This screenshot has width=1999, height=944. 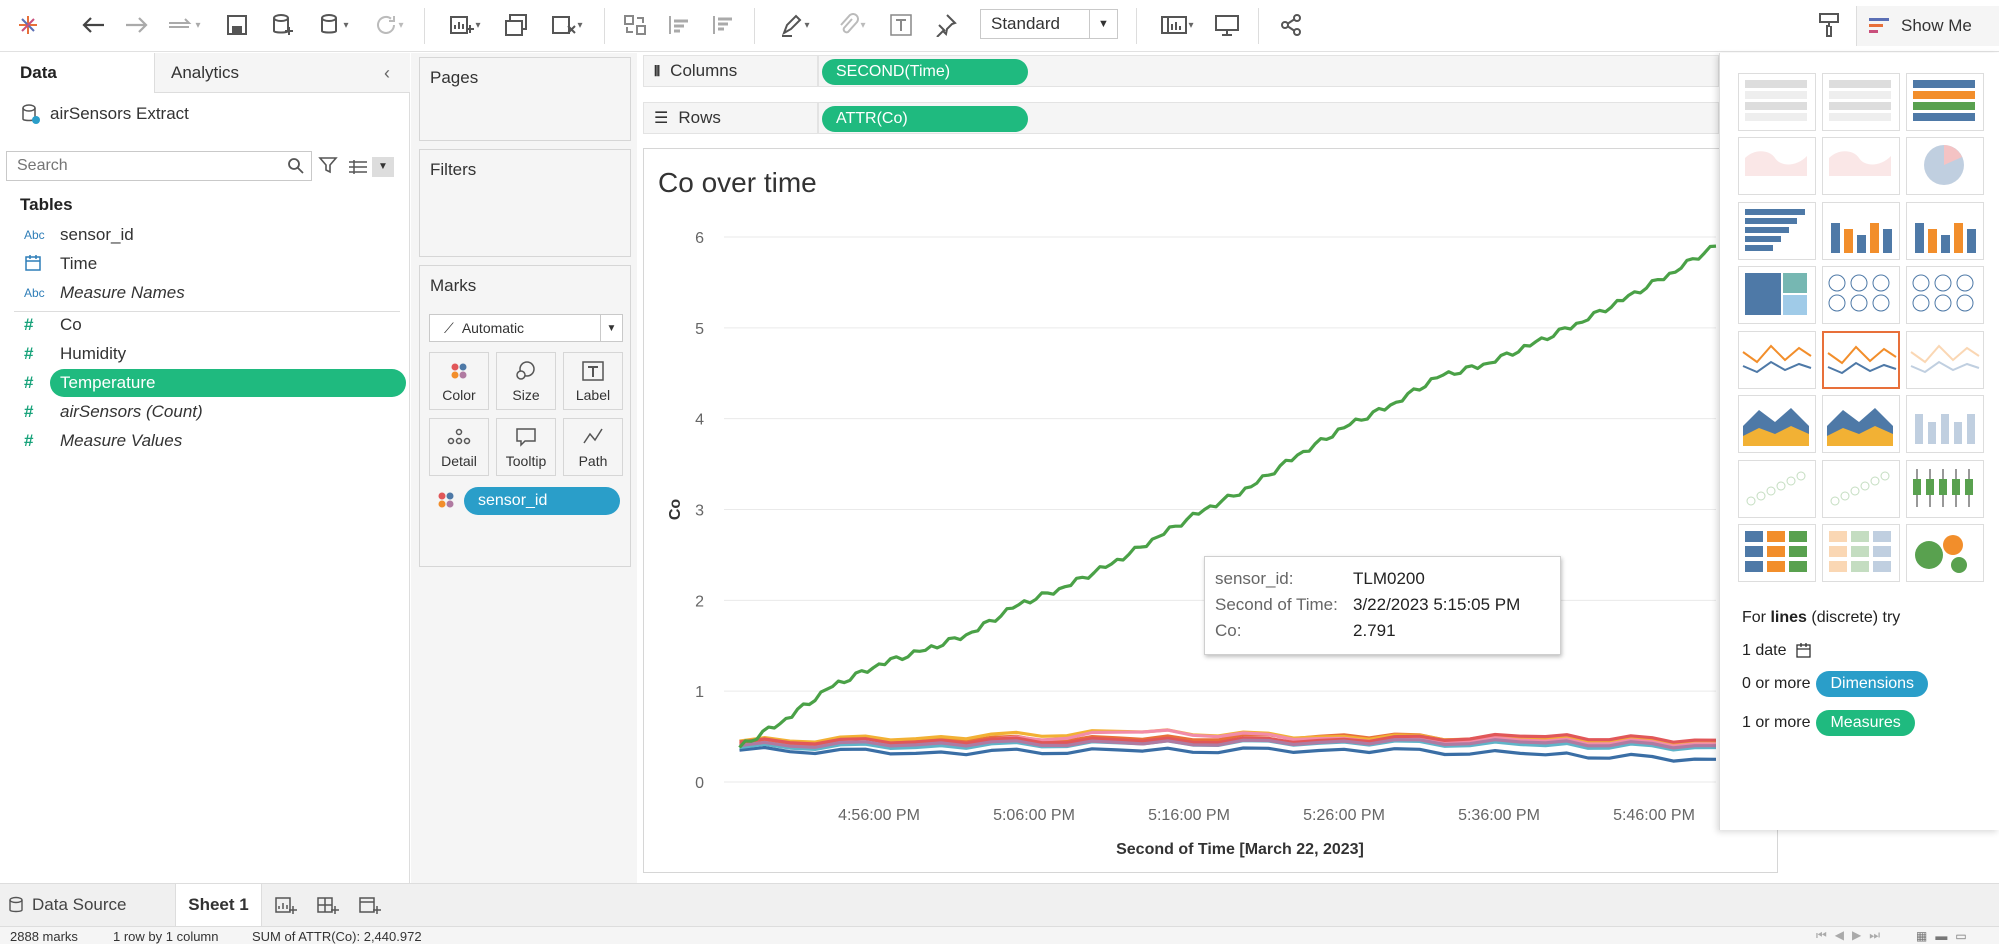 What do you see at coordinates (1228, 630) in the screenshot?
I see `tooltip-label: Co:` at bounding box center [1228, 630].